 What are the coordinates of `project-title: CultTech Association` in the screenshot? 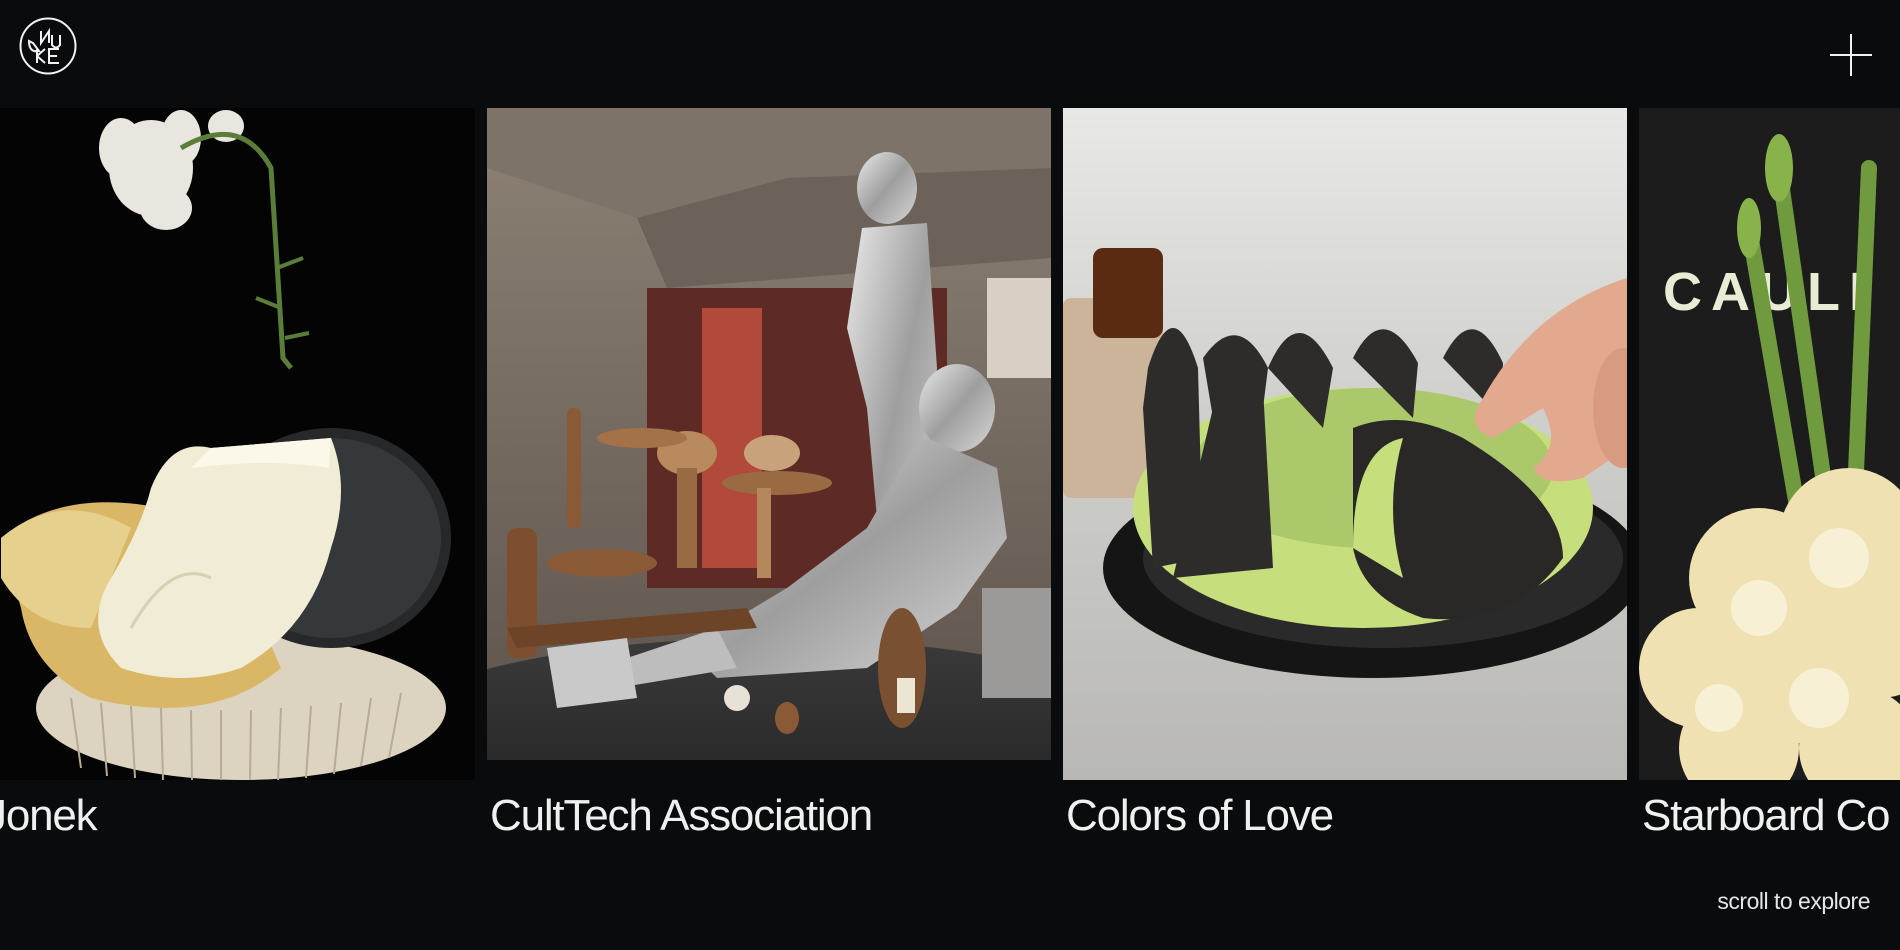 It's located at (681, 816).